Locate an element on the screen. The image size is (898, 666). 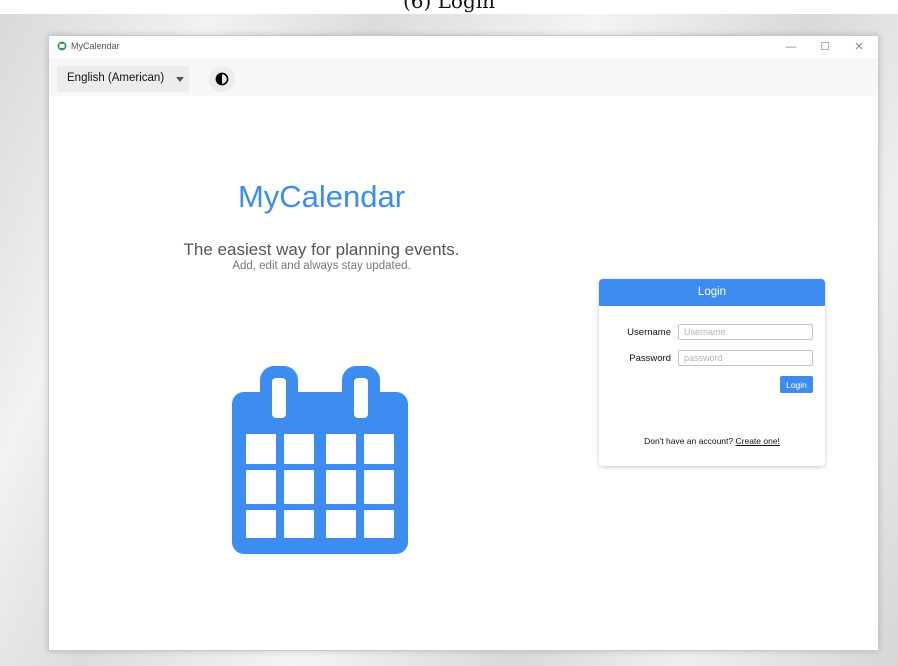
hero-tagline: The easiest way for planning events. is located at coordinates (321, 249).